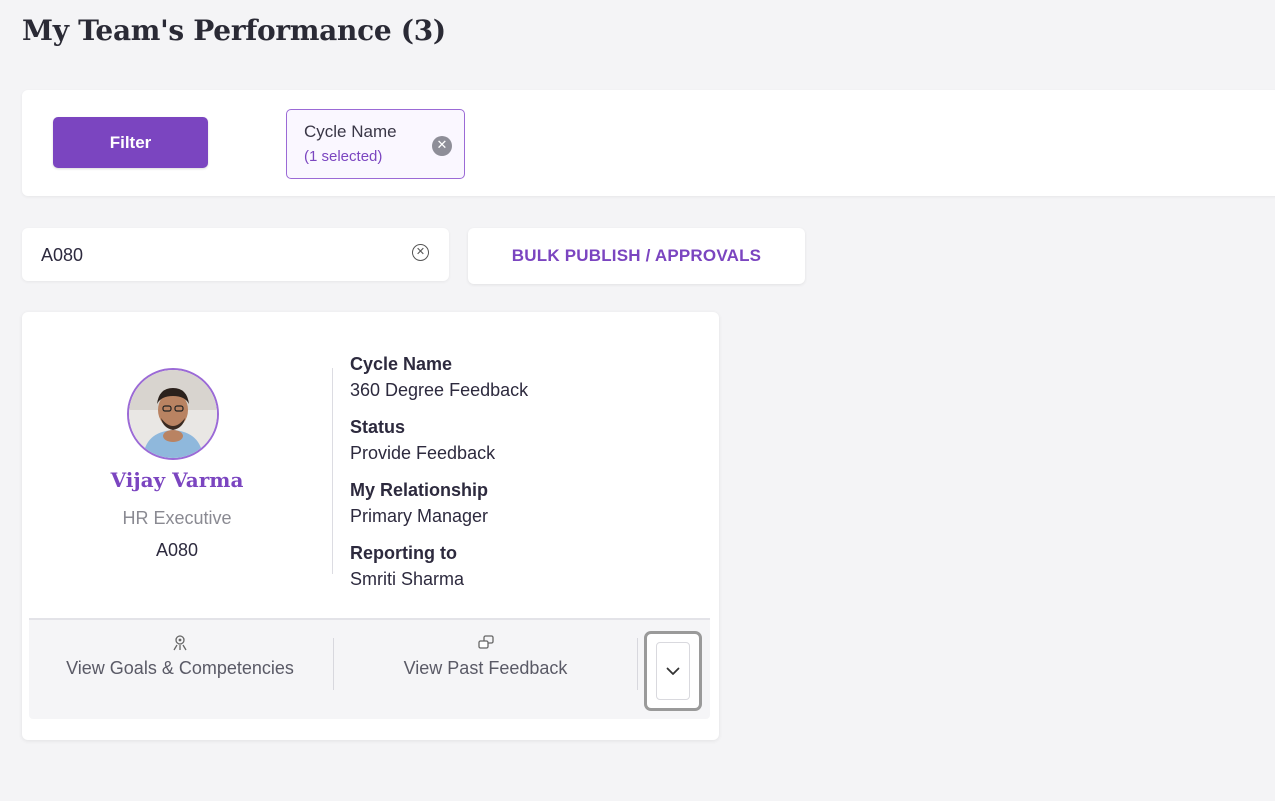 This screenshot has width=1275, height=801. Describe the element at coordinates (332, 471) in the screenshot. I see `card-divider` at that location.